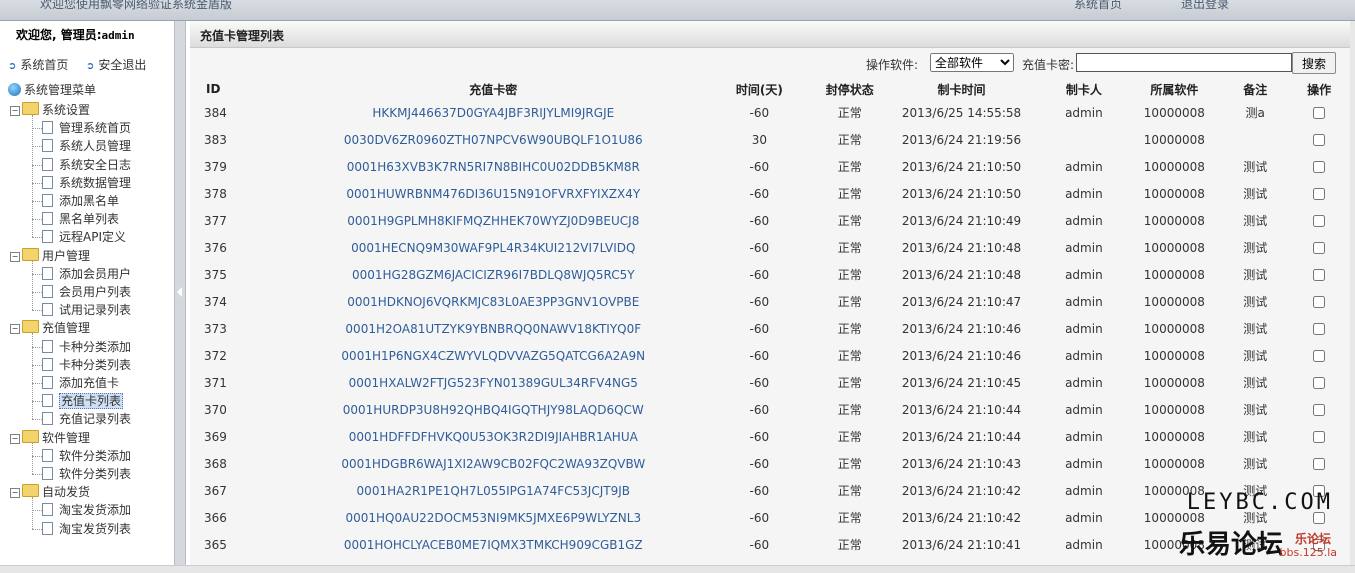 Image resolution: width=1355 pixels, height=573 pixels. Describe the element at coordinates (86, 127) in the screenshot. I see `sidebar-item: 管理系统首页` at that location.